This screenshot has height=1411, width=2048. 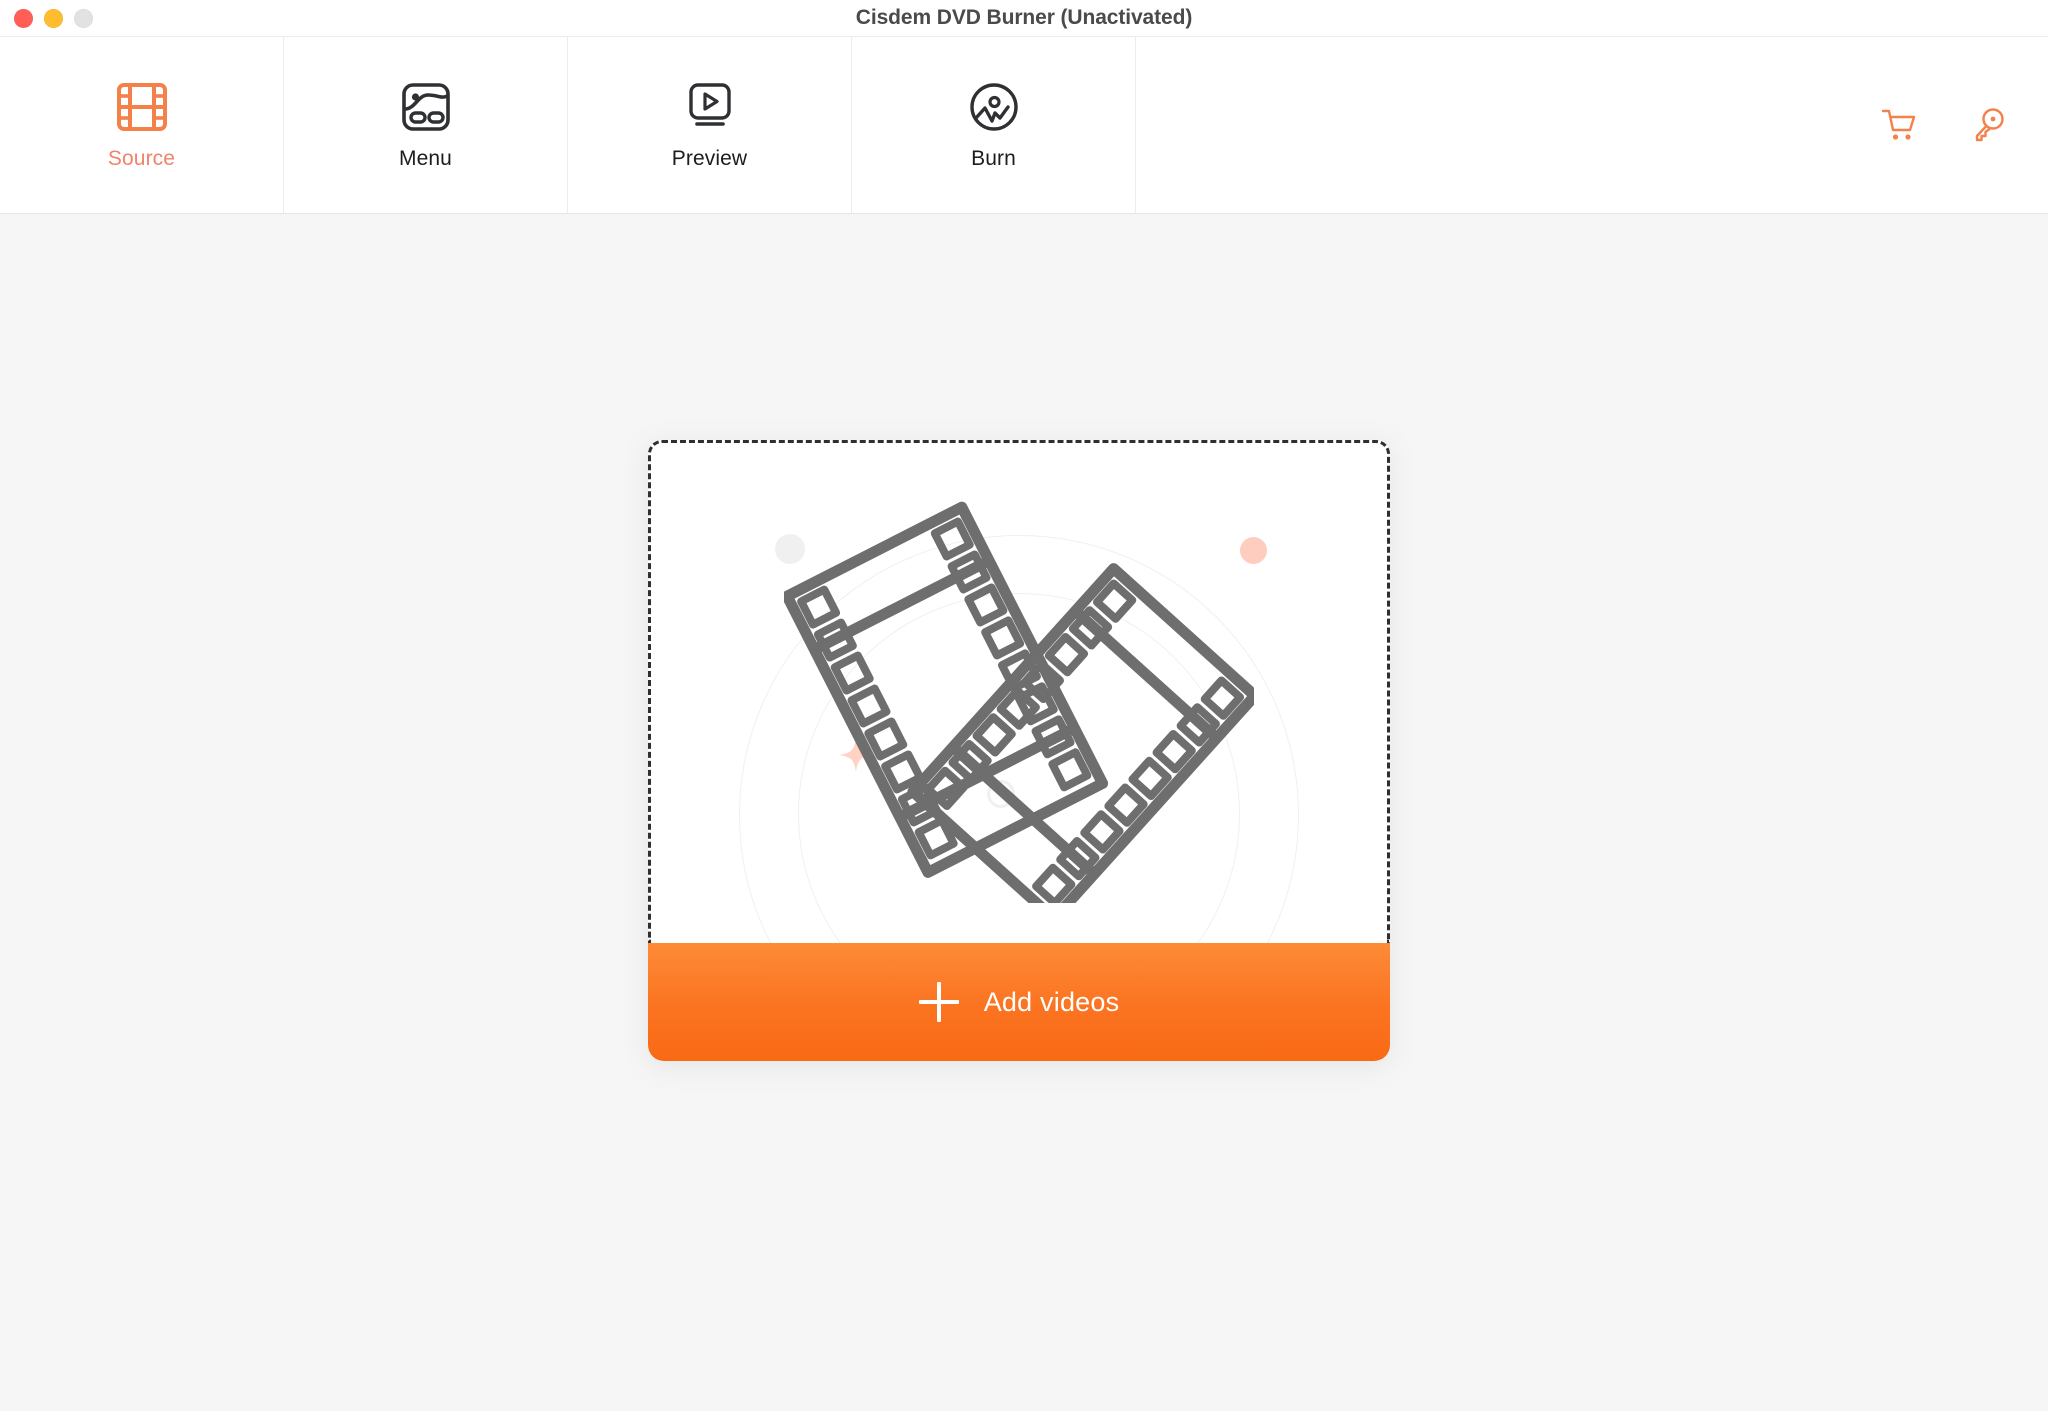 I want to click on zoom-window-button, so click(x=83, y=18).